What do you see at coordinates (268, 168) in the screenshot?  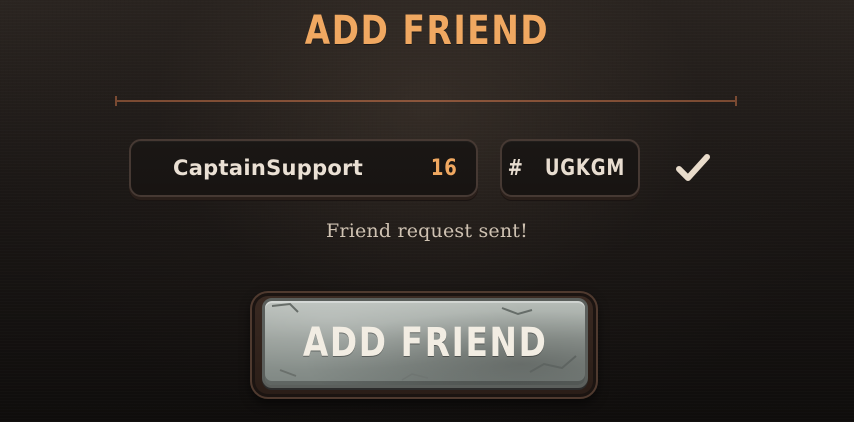 I see `username-text: CaptainSupport` at bounding box center [268, 168].